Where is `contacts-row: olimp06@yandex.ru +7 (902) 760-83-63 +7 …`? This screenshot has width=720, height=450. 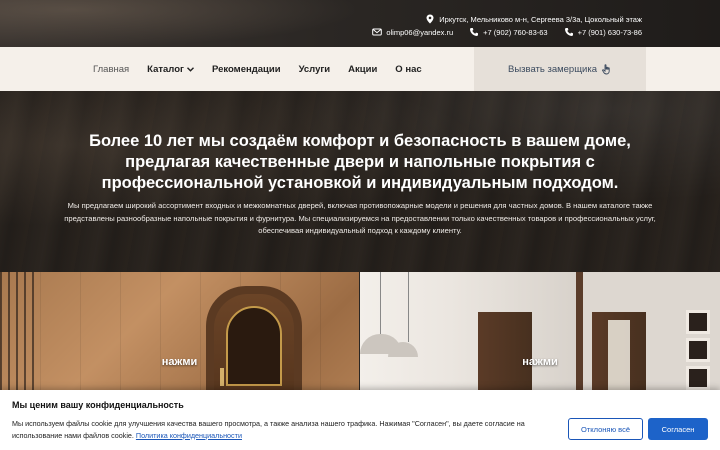
contacts-row: olimp06@yandex.ru +7 (902) 760-83-63 +7 … is located at coordinates (507, 32).